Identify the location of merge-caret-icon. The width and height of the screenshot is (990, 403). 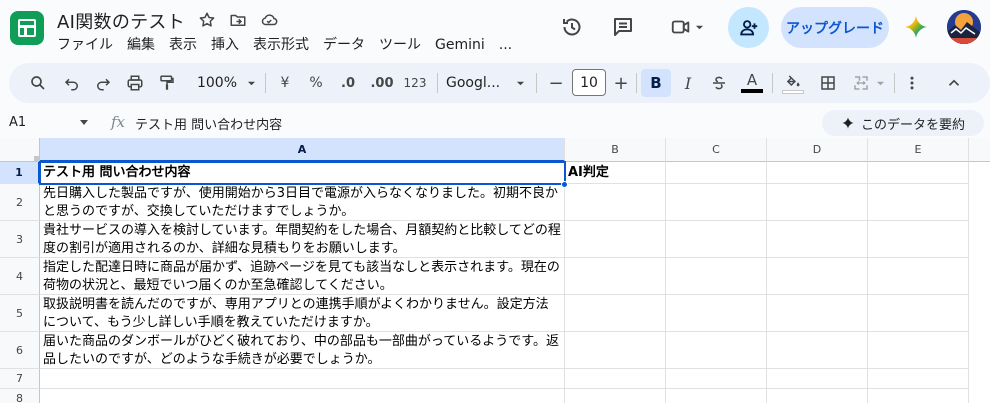
(880, 83).